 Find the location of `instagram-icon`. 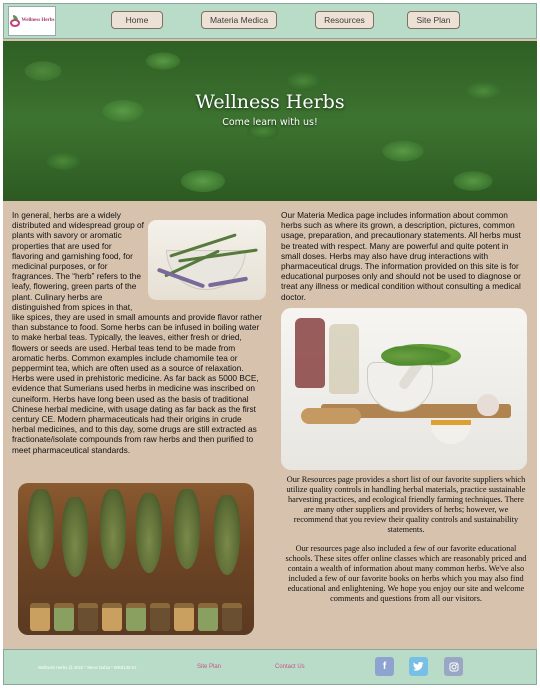

instagram-icon is located at coordinates (453, 666).